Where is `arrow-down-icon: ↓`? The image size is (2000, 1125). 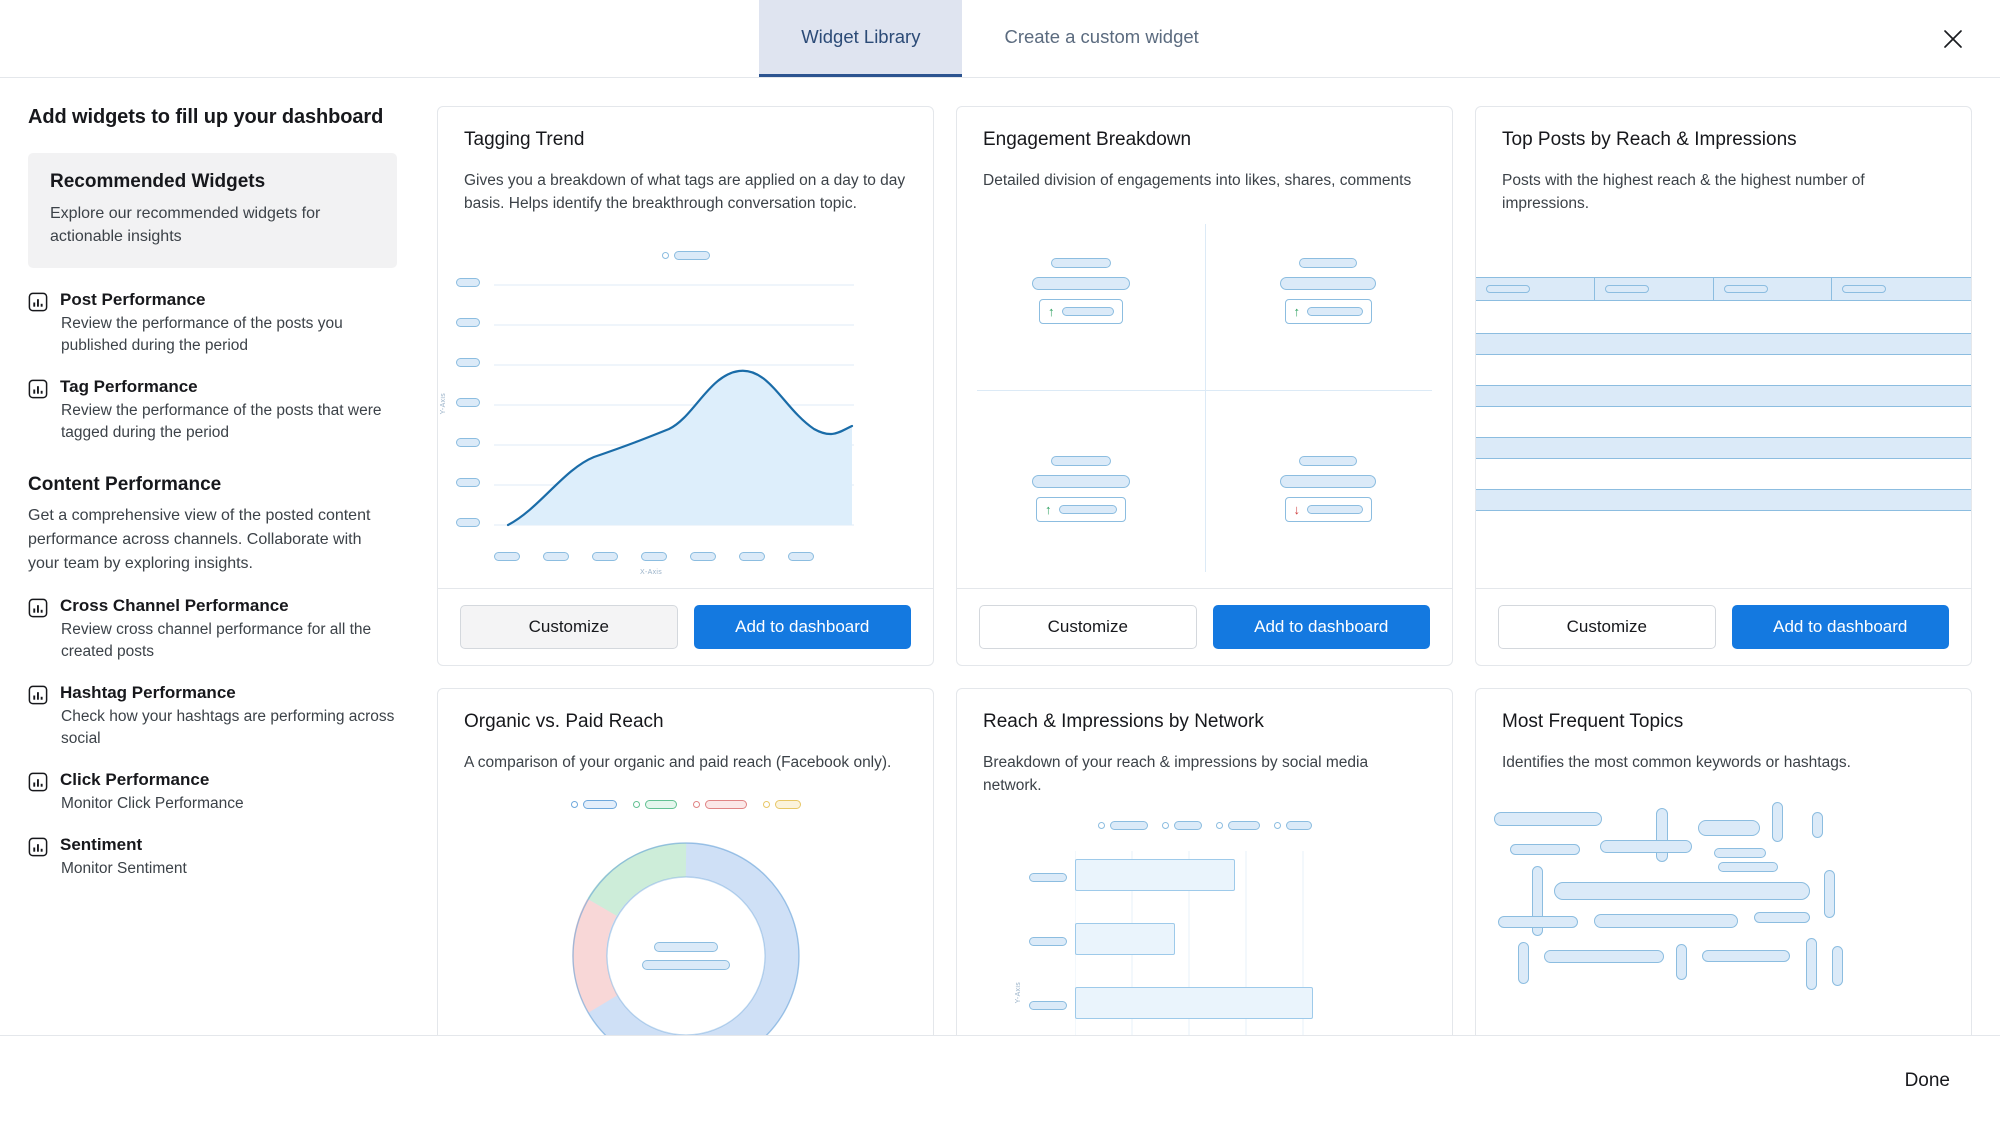
arrow-down-icon: ↓ is located at coordinates (1297, 509).